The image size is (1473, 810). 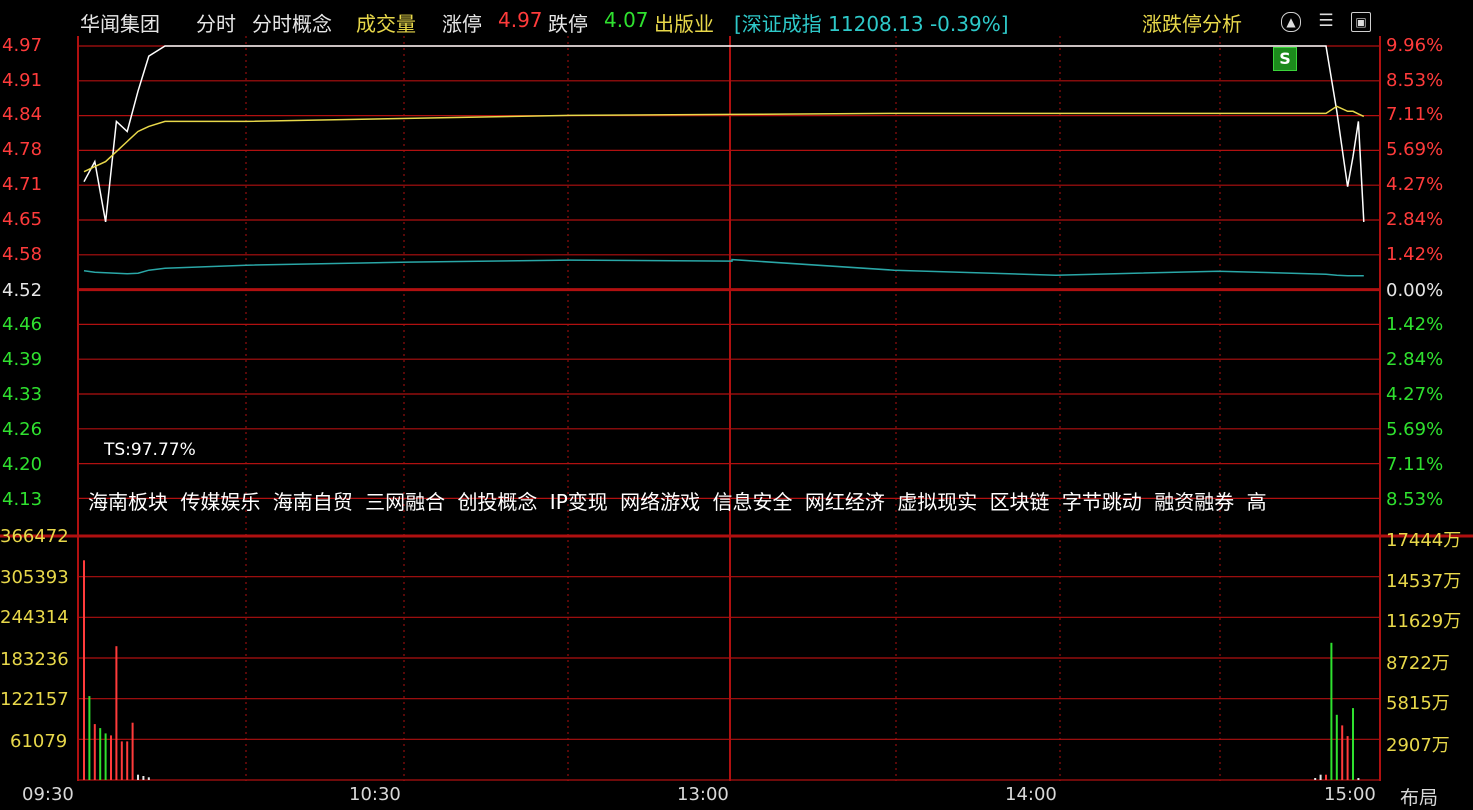 What do you see at coordinates (1415, 149) in the screenshot?
I see `percent-tick: 5.69%` at bounding box center [1415, 149].